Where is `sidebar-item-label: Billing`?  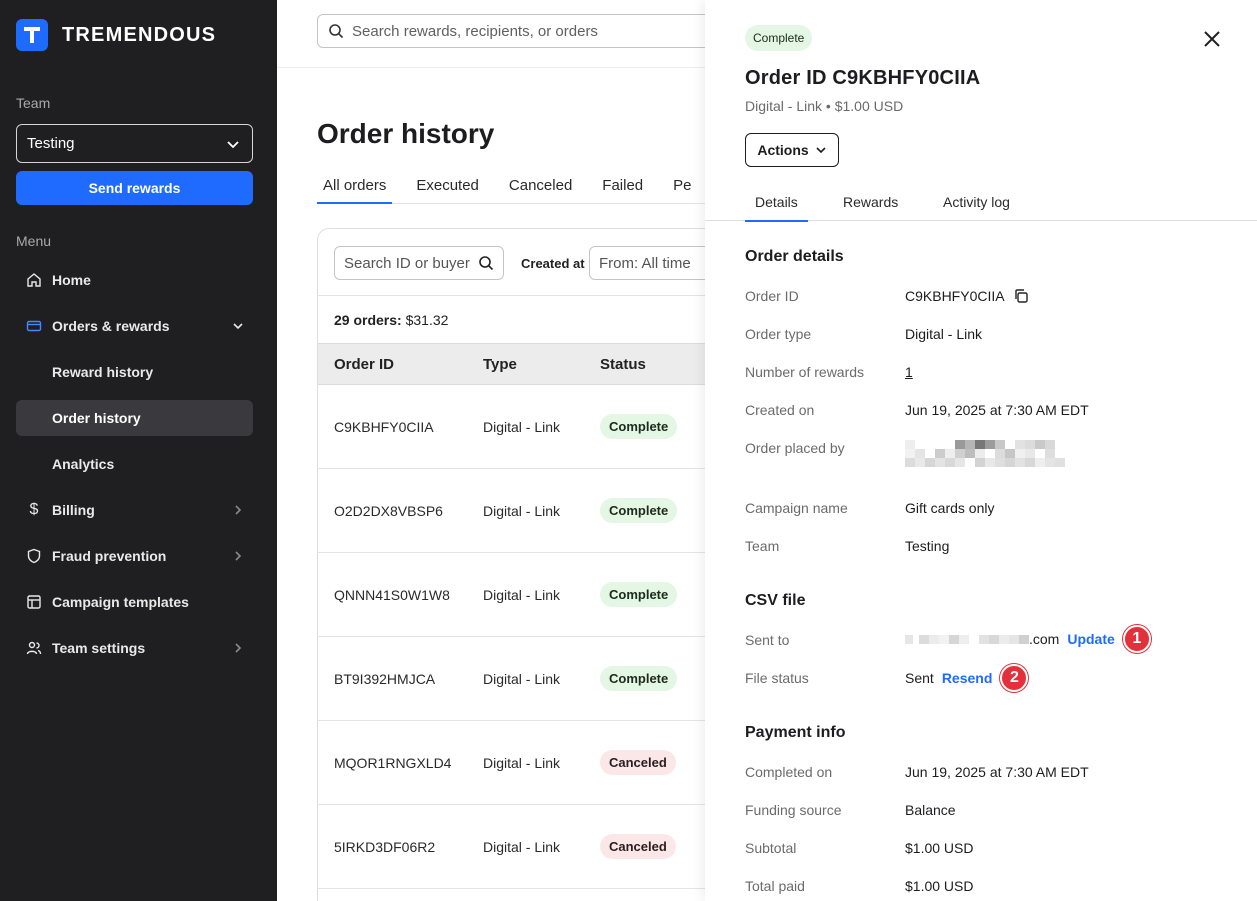 sidebar-item-label: Billing is located at coordinates (73, 510).